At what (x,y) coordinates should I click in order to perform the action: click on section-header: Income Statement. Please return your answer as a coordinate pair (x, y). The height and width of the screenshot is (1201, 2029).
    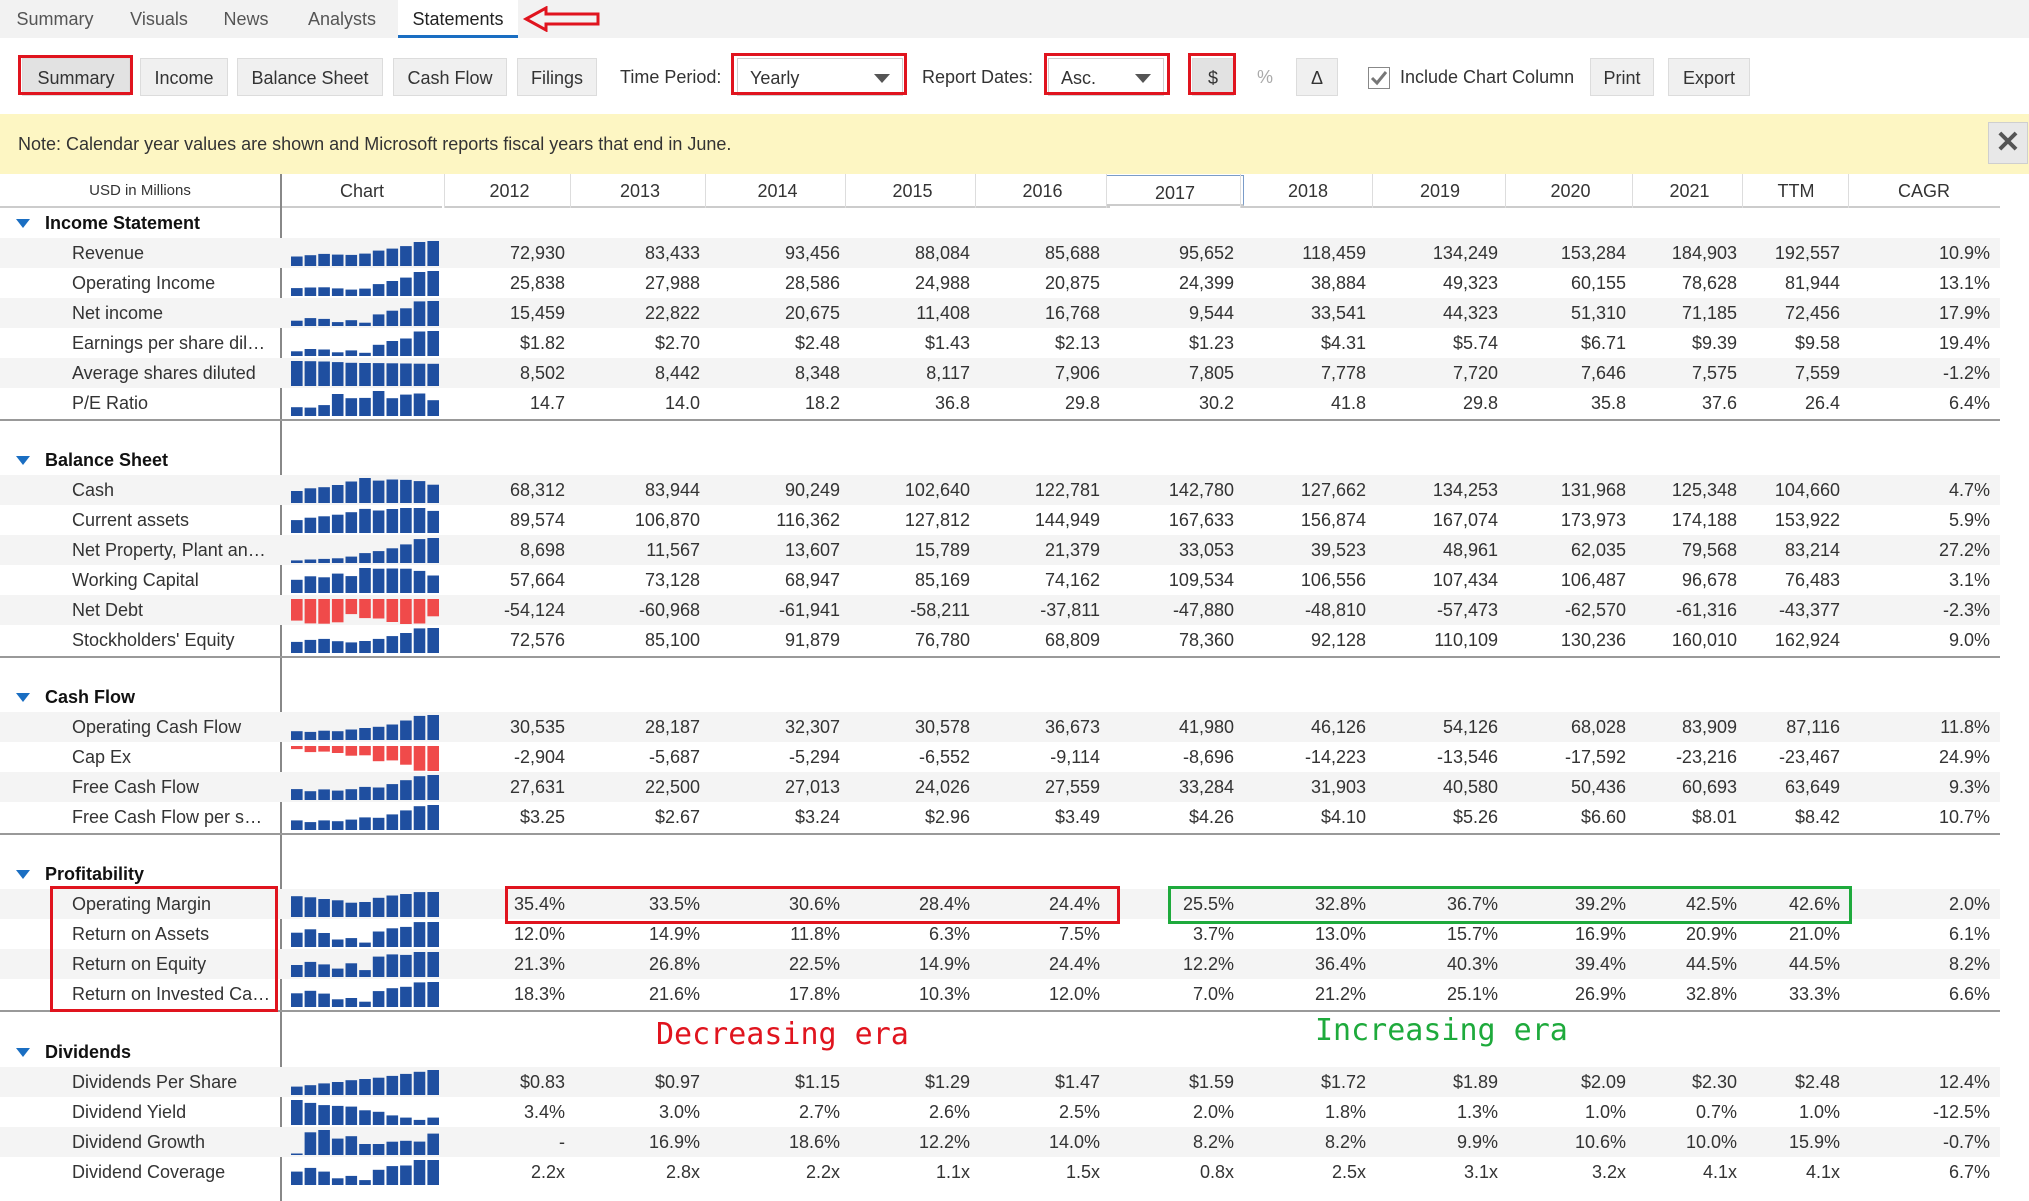
    Looking at the image, I should click on (140, 223).